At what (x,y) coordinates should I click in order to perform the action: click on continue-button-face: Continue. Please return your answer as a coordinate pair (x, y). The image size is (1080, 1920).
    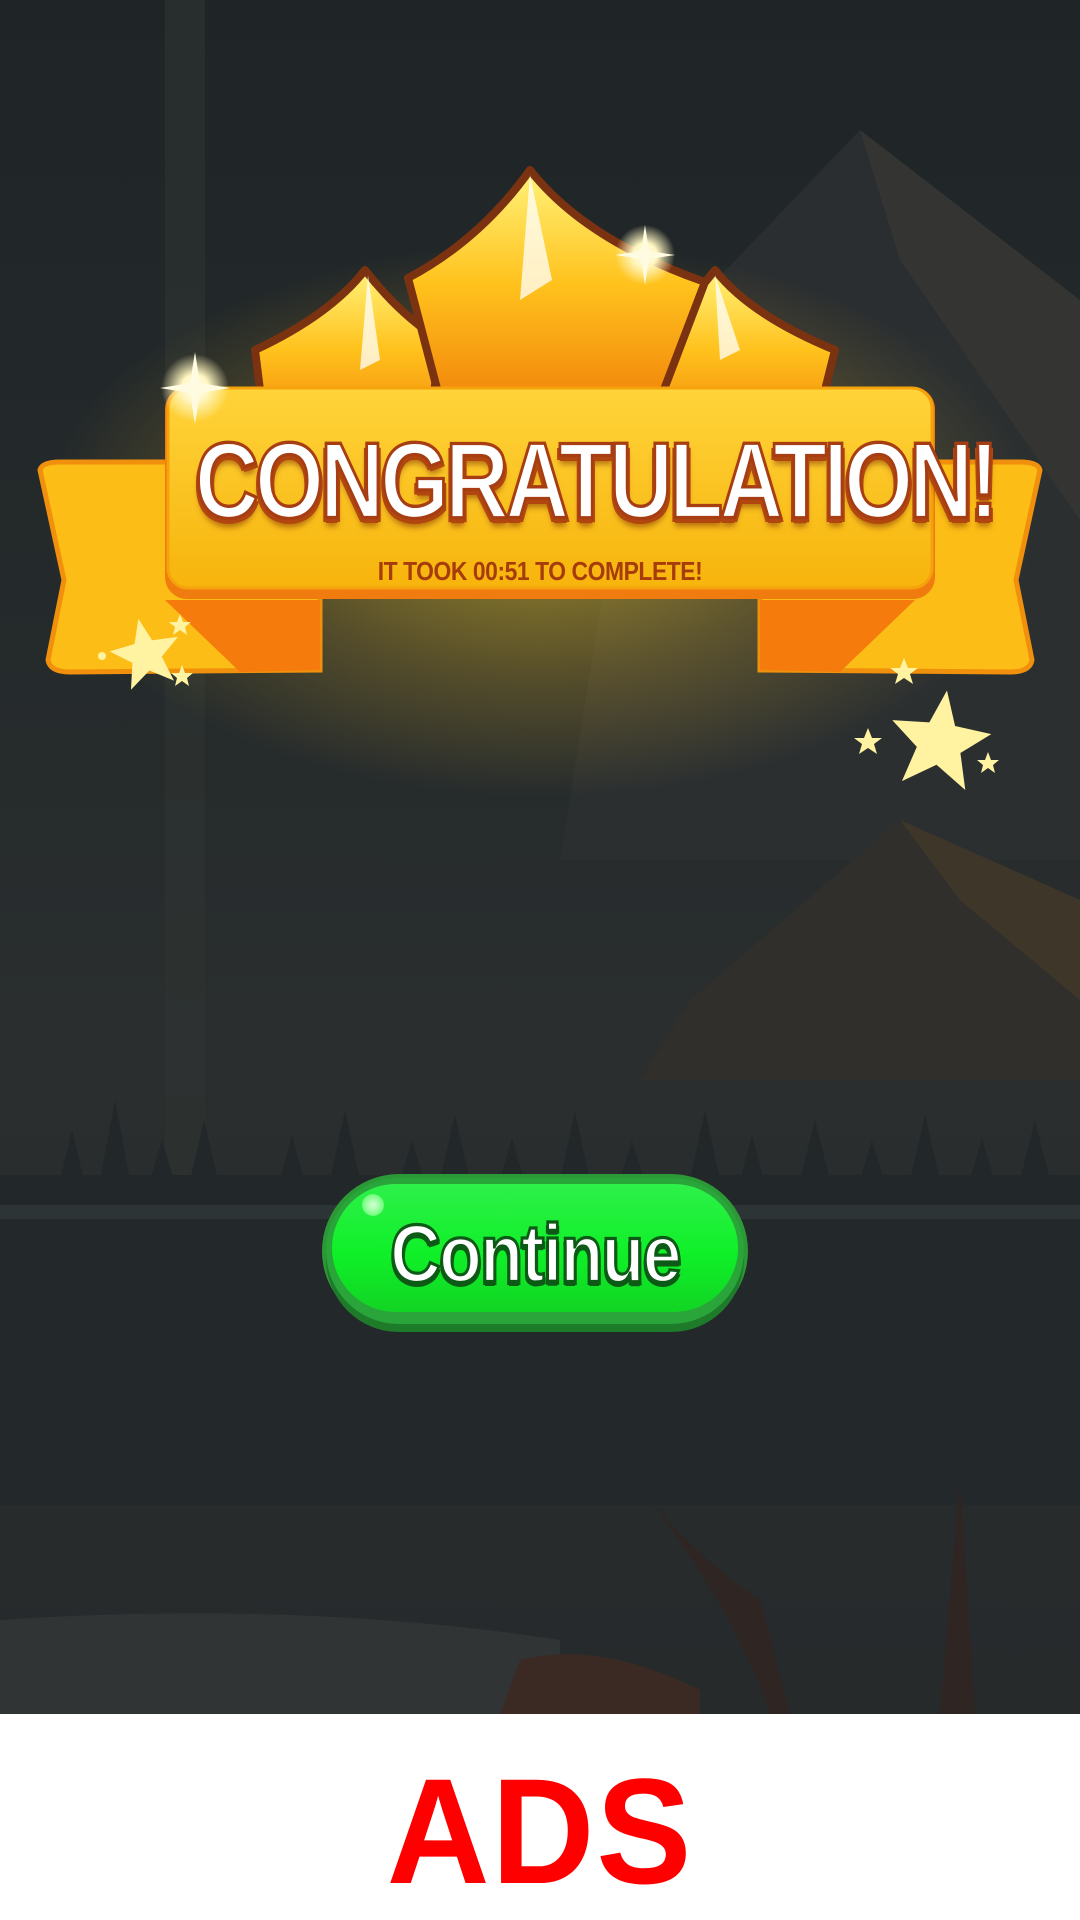
    Looking at the image, I should click on (535, 1248).